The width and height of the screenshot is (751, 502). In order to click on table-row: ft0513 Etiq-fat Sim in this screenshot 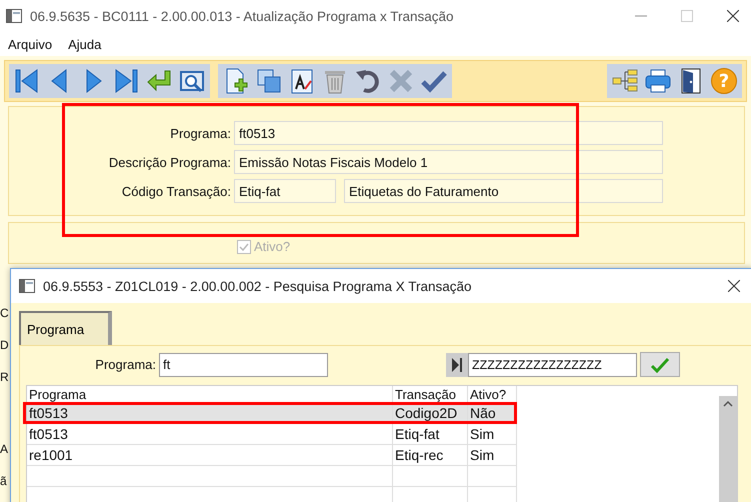, I will do `click(271, 434)`.